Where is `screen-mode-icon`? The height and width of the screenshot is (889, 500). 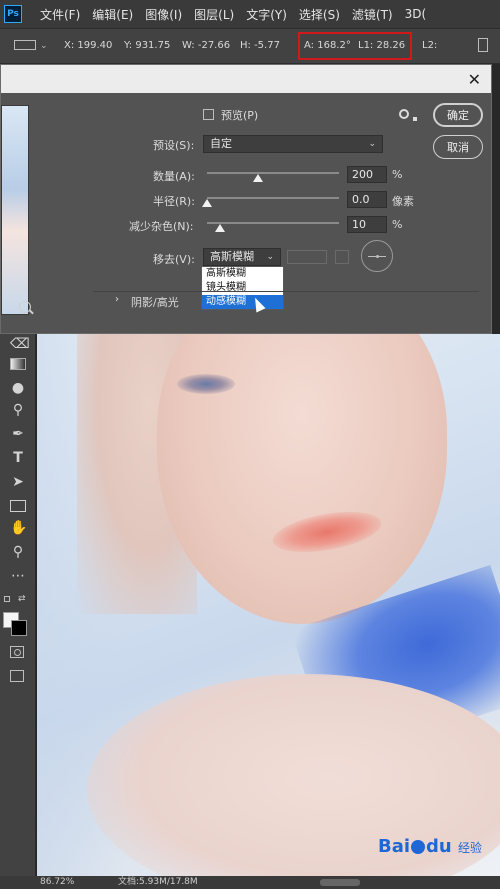
screen-mode-icon is located at coordinates (17, 676).